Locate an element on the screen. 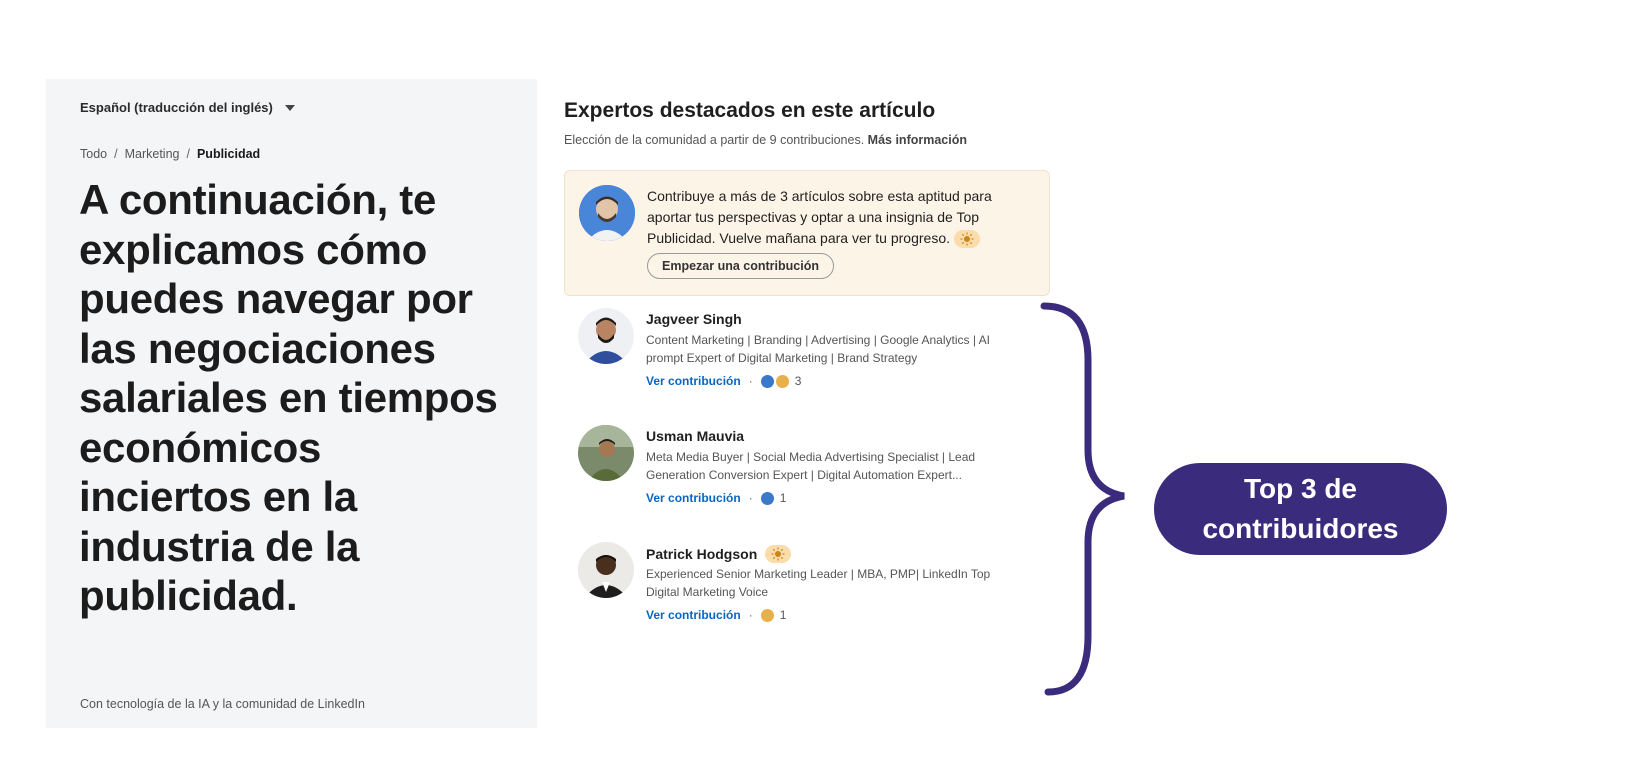 This screenshot has width=1632, height=766. contributor-name: Usman Mauvia is located at coordinates (695, 436).